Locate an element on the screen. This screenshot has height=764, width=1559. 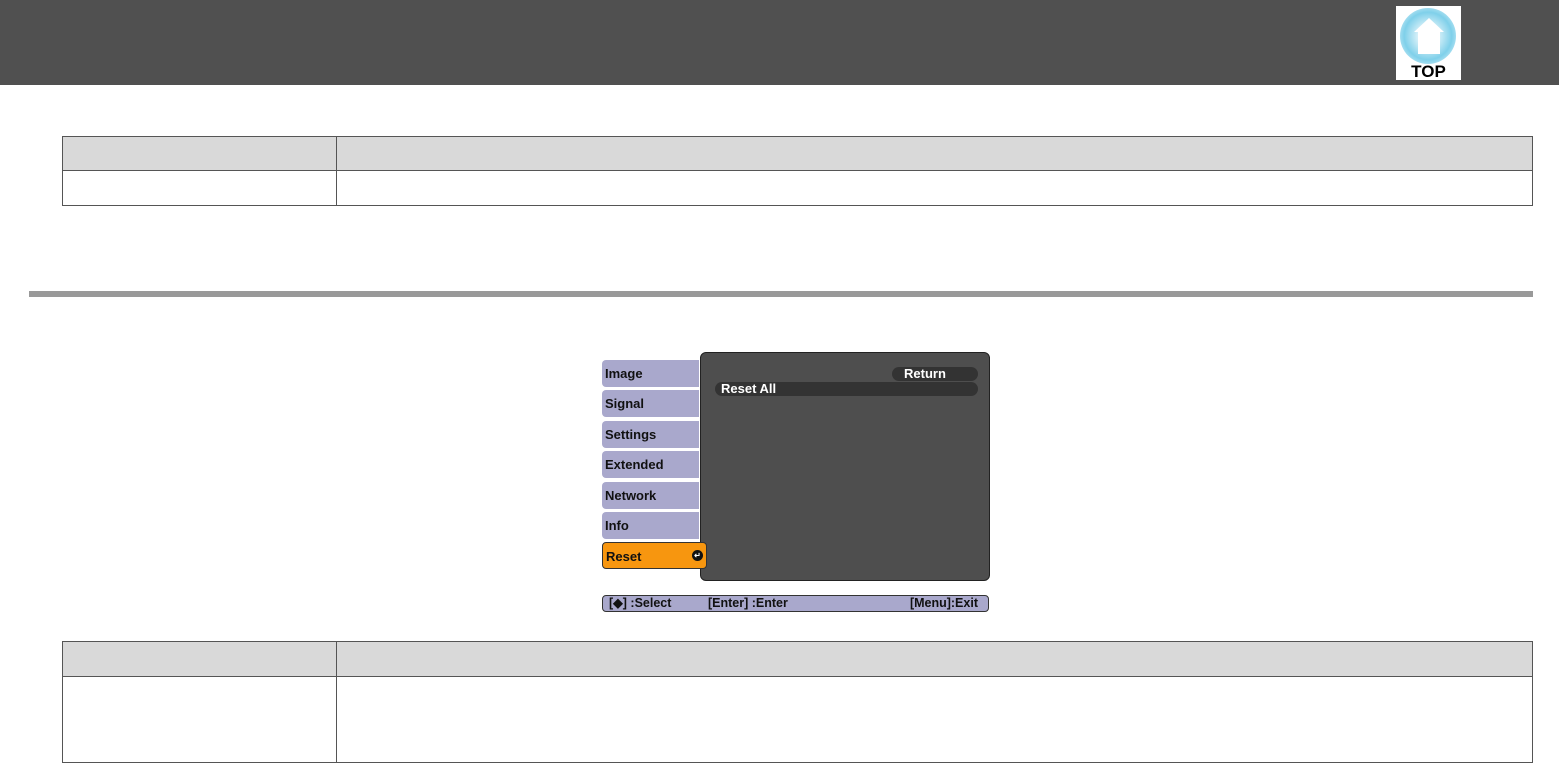
top-button: TOP is located at coordinates (1428, 43).